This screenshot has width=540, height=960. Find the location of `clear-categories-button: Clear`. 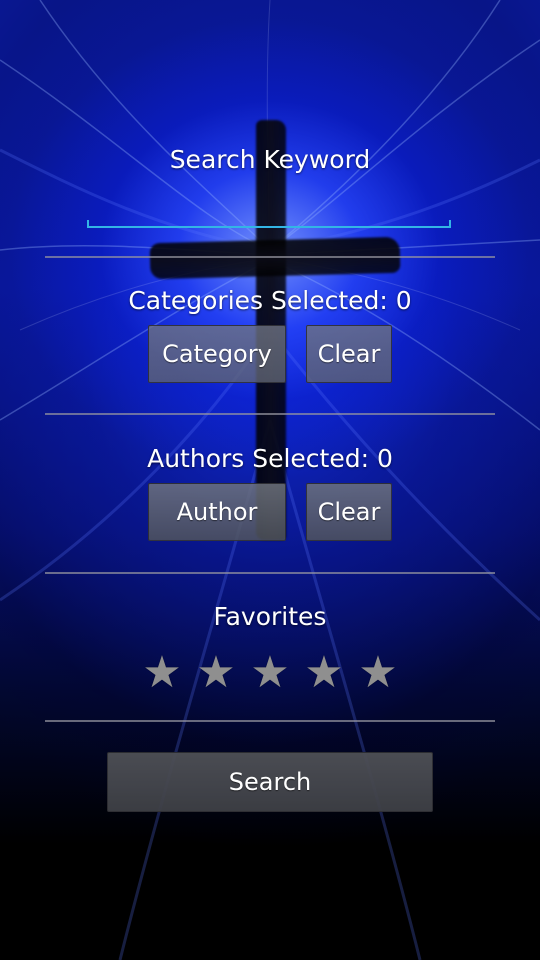

clear-categories-button: Clear is located at coordinates (349, 354).